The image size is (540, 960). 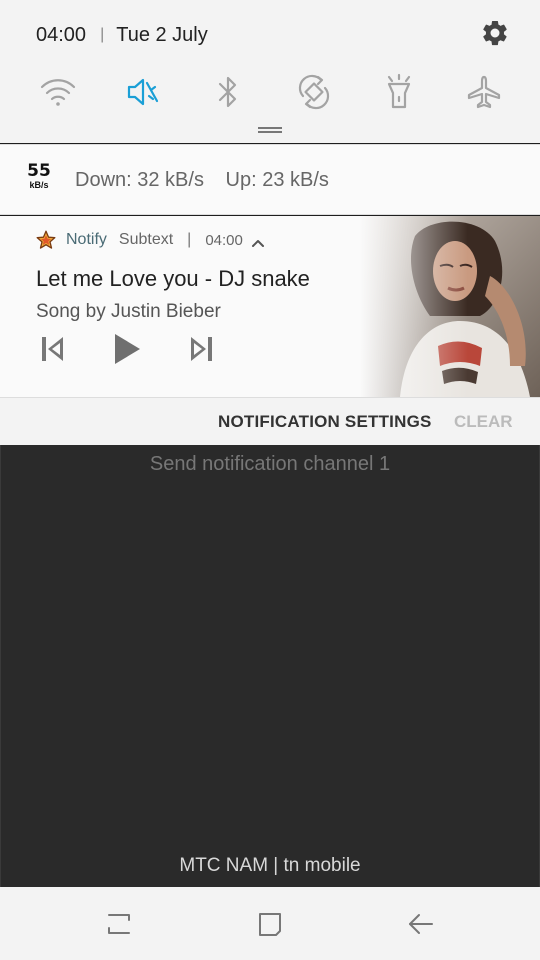 What do you see at coordinates (58, 92) in the screenshot?
I see `wifi-icon` at bounding box center [58, 92].